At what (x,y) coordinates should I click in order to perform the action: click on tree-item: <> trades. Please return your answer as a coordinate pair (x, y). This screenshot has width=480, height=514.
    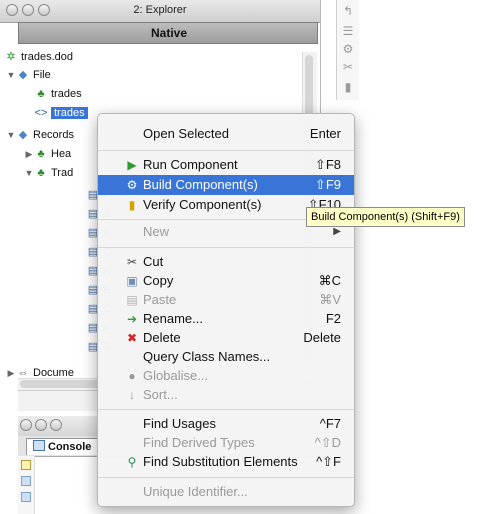
    Looking at the image, I should click on (56, 113).